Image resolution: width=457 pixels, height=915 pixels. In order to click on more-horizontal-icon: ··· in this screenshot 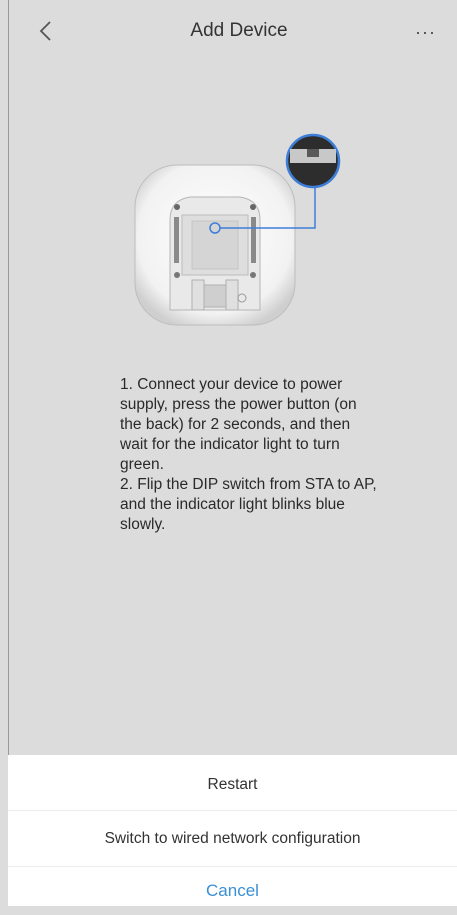, I will do `click(425, 32)`.